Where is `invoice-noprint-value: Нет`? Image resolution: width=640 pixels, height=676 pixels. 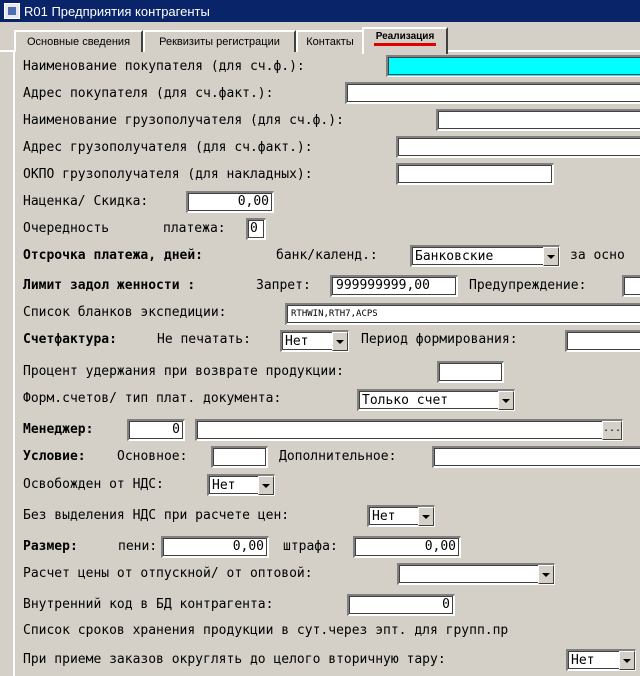 invoice-noprint-value: Нет is located at coordinates (297, 341).